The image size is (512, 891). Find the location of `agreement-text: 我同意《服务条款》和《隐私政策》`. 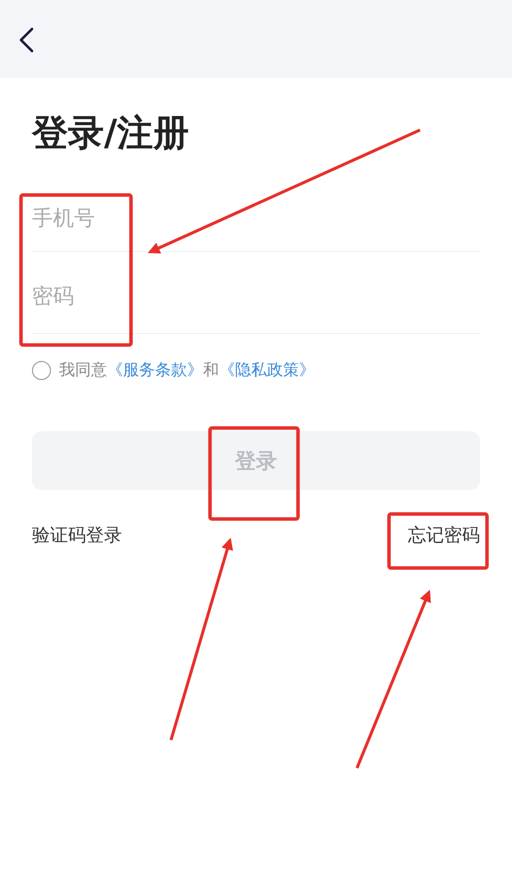

agreement-text: 我同意《服务条款》和《隐私政策》 is located at coordinates (187, 370).